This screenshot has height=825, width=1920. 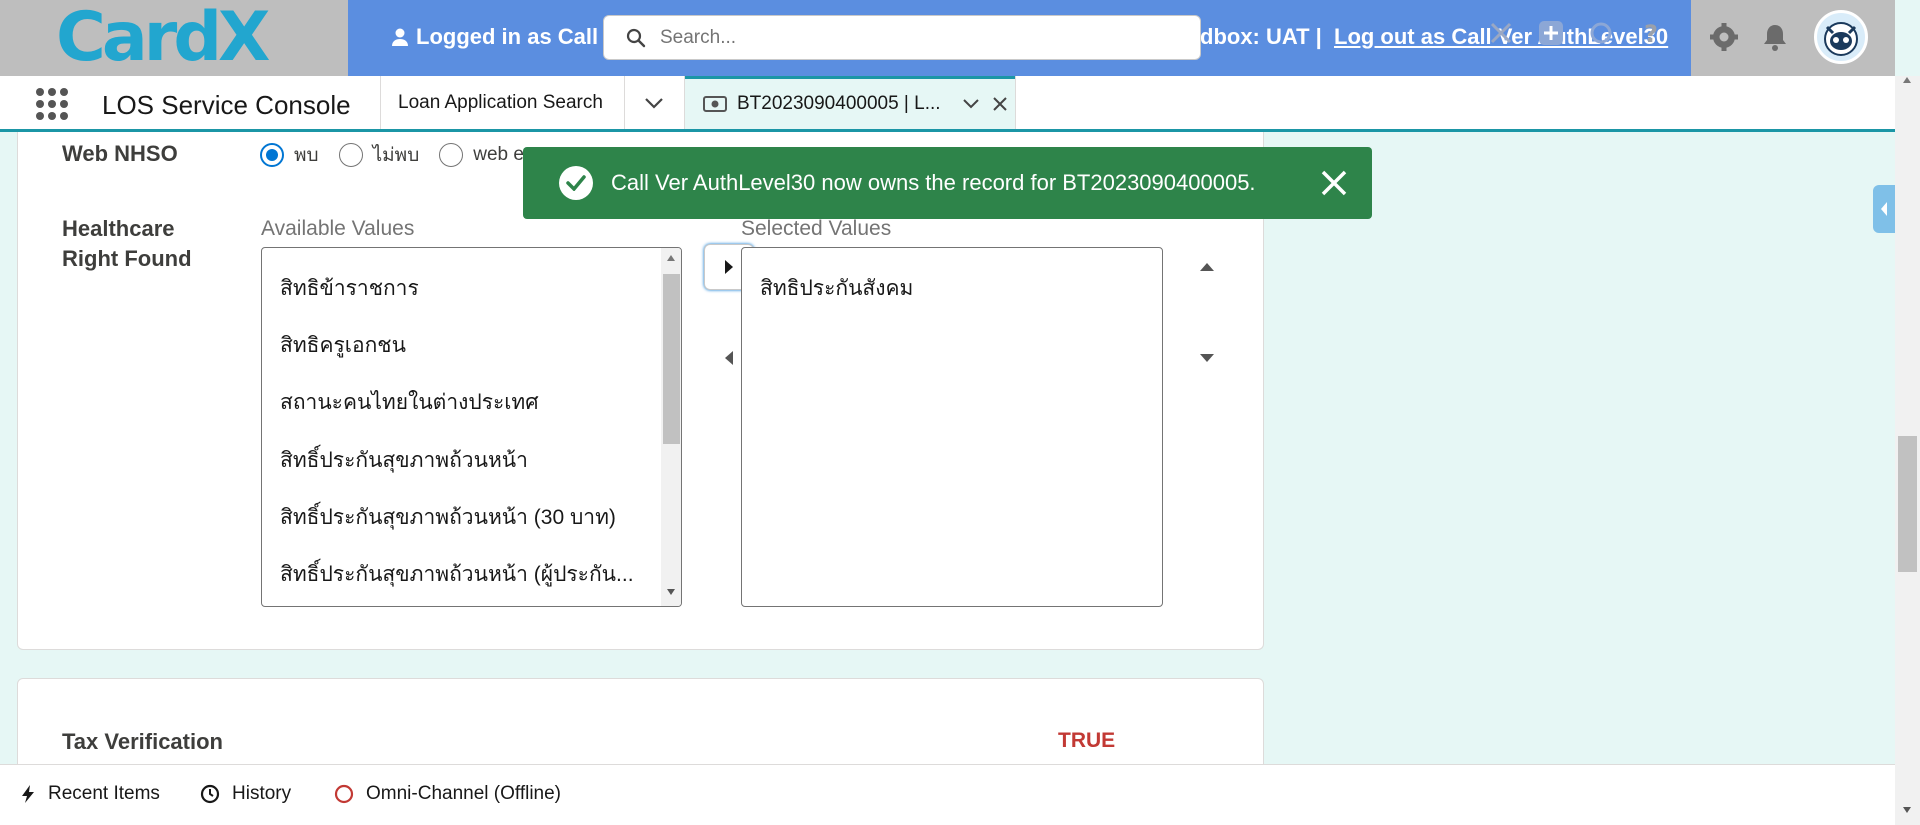 What do you see at coordinates (729, 267) in the screenshot?
I see `caret-right-icon` at bounding box center [729, 267].